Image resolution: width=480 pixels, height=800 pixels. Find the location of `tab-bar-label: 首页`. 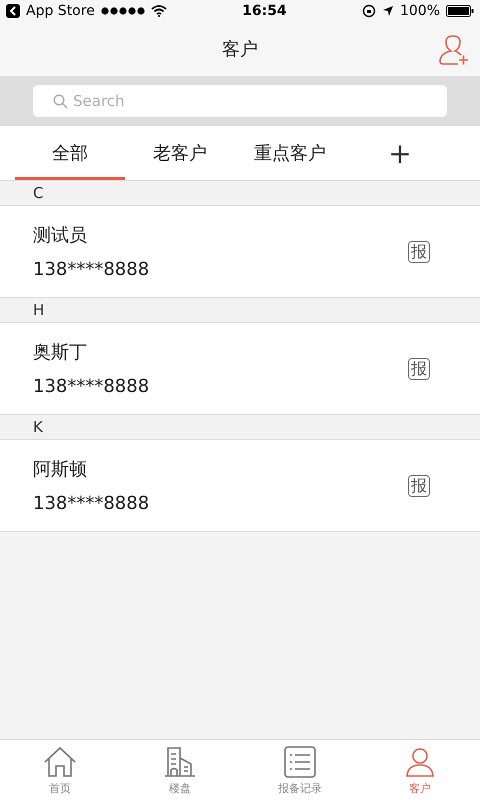

tab-bar-label: 首页 is located at coordinates (60, 788).